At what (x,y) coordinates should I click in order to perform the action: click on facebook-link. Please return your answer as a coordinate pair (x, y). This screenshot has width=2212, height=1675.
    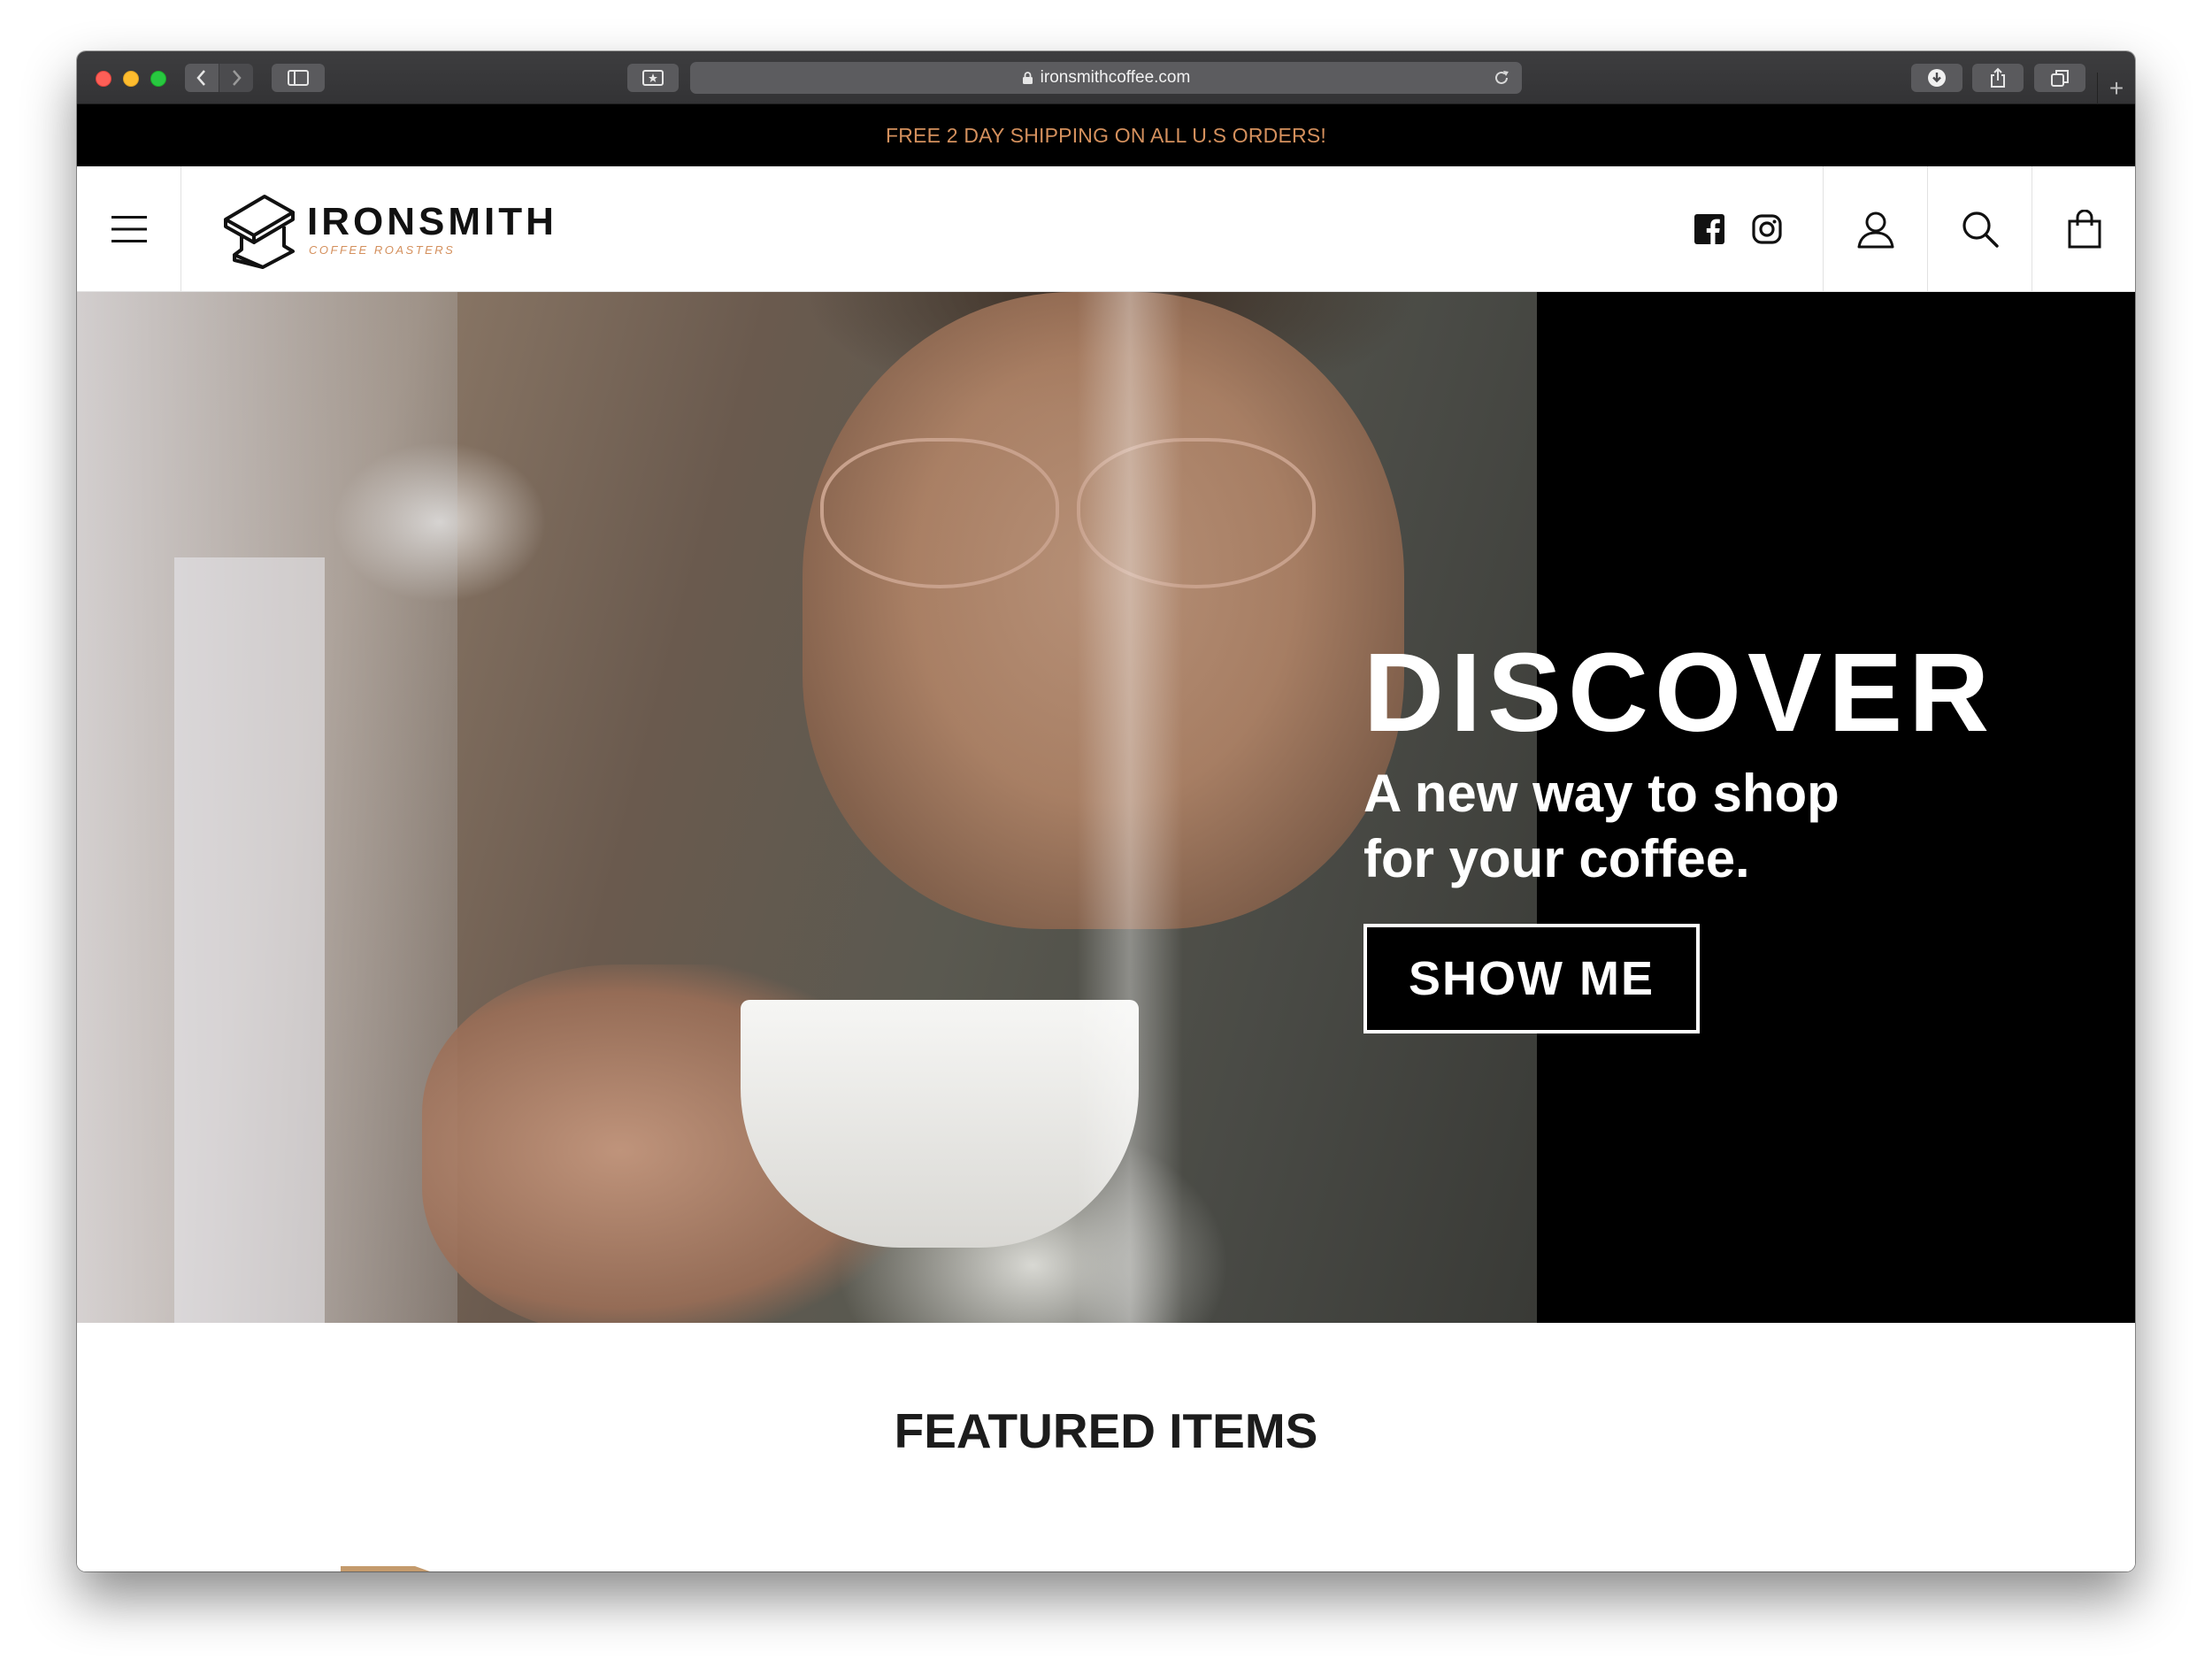
    Looking at the image, I should click on (1709, 229).